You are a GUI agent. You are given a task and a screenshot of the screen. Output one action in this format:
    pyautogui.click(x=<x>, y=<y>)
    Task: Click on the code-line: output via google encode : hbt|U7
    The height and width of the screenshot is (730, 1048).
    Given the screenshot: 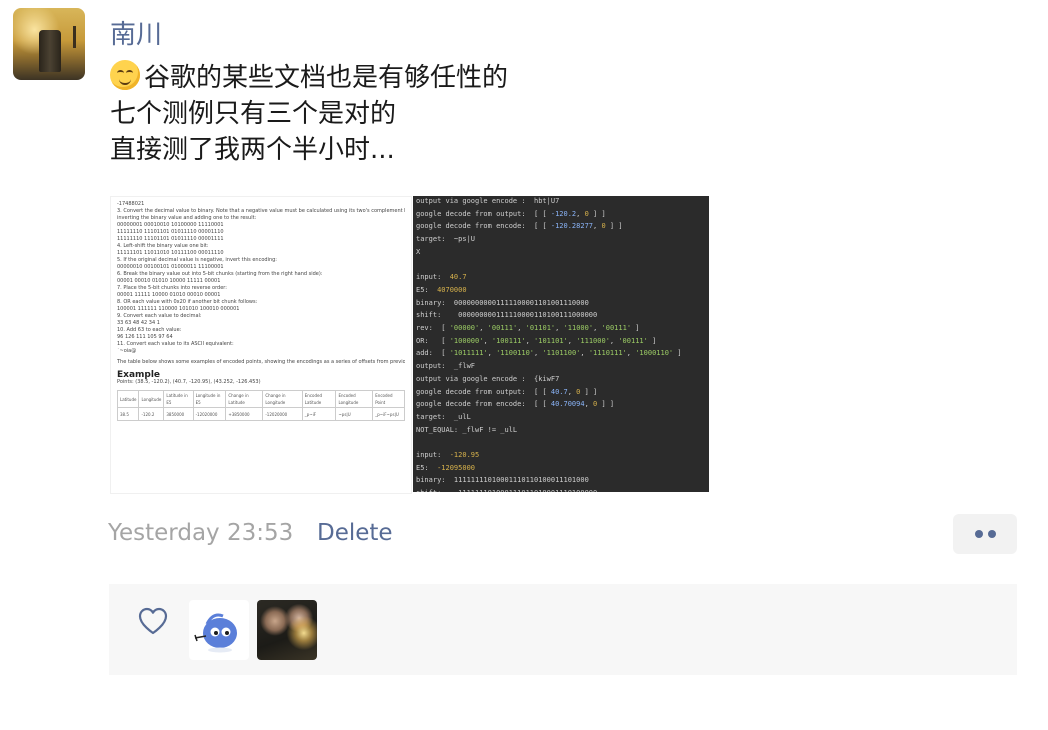 What is the action you would take?
    pyautogui.click(x=488, y=201)
    